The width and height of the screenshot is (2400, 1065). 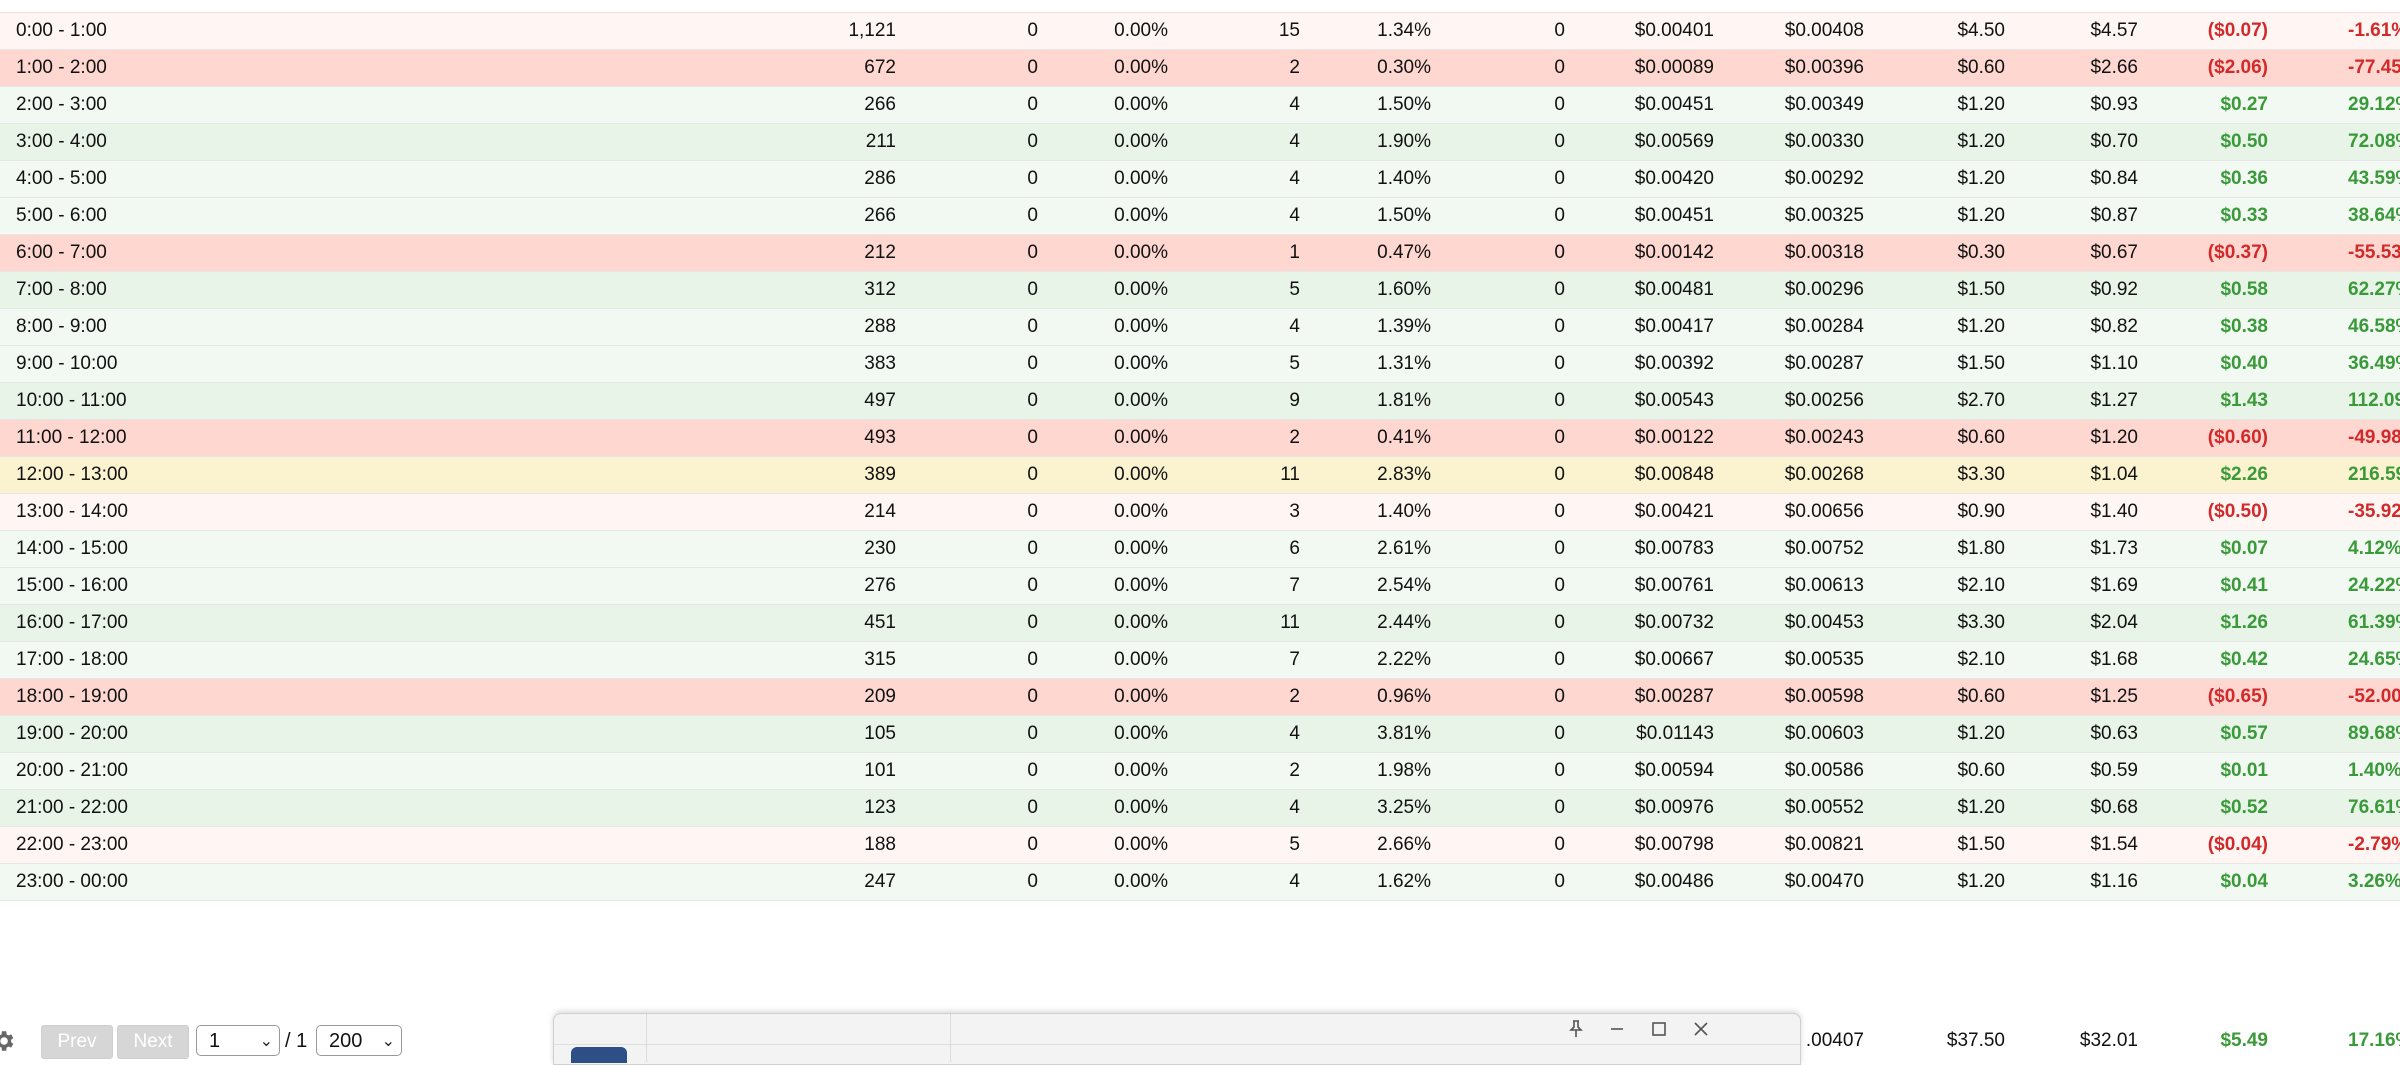 What do you see at coordinates (1294, 178) in the screenshot?
I see `clicks-cell: 4` at bounding box center [1294, 178].